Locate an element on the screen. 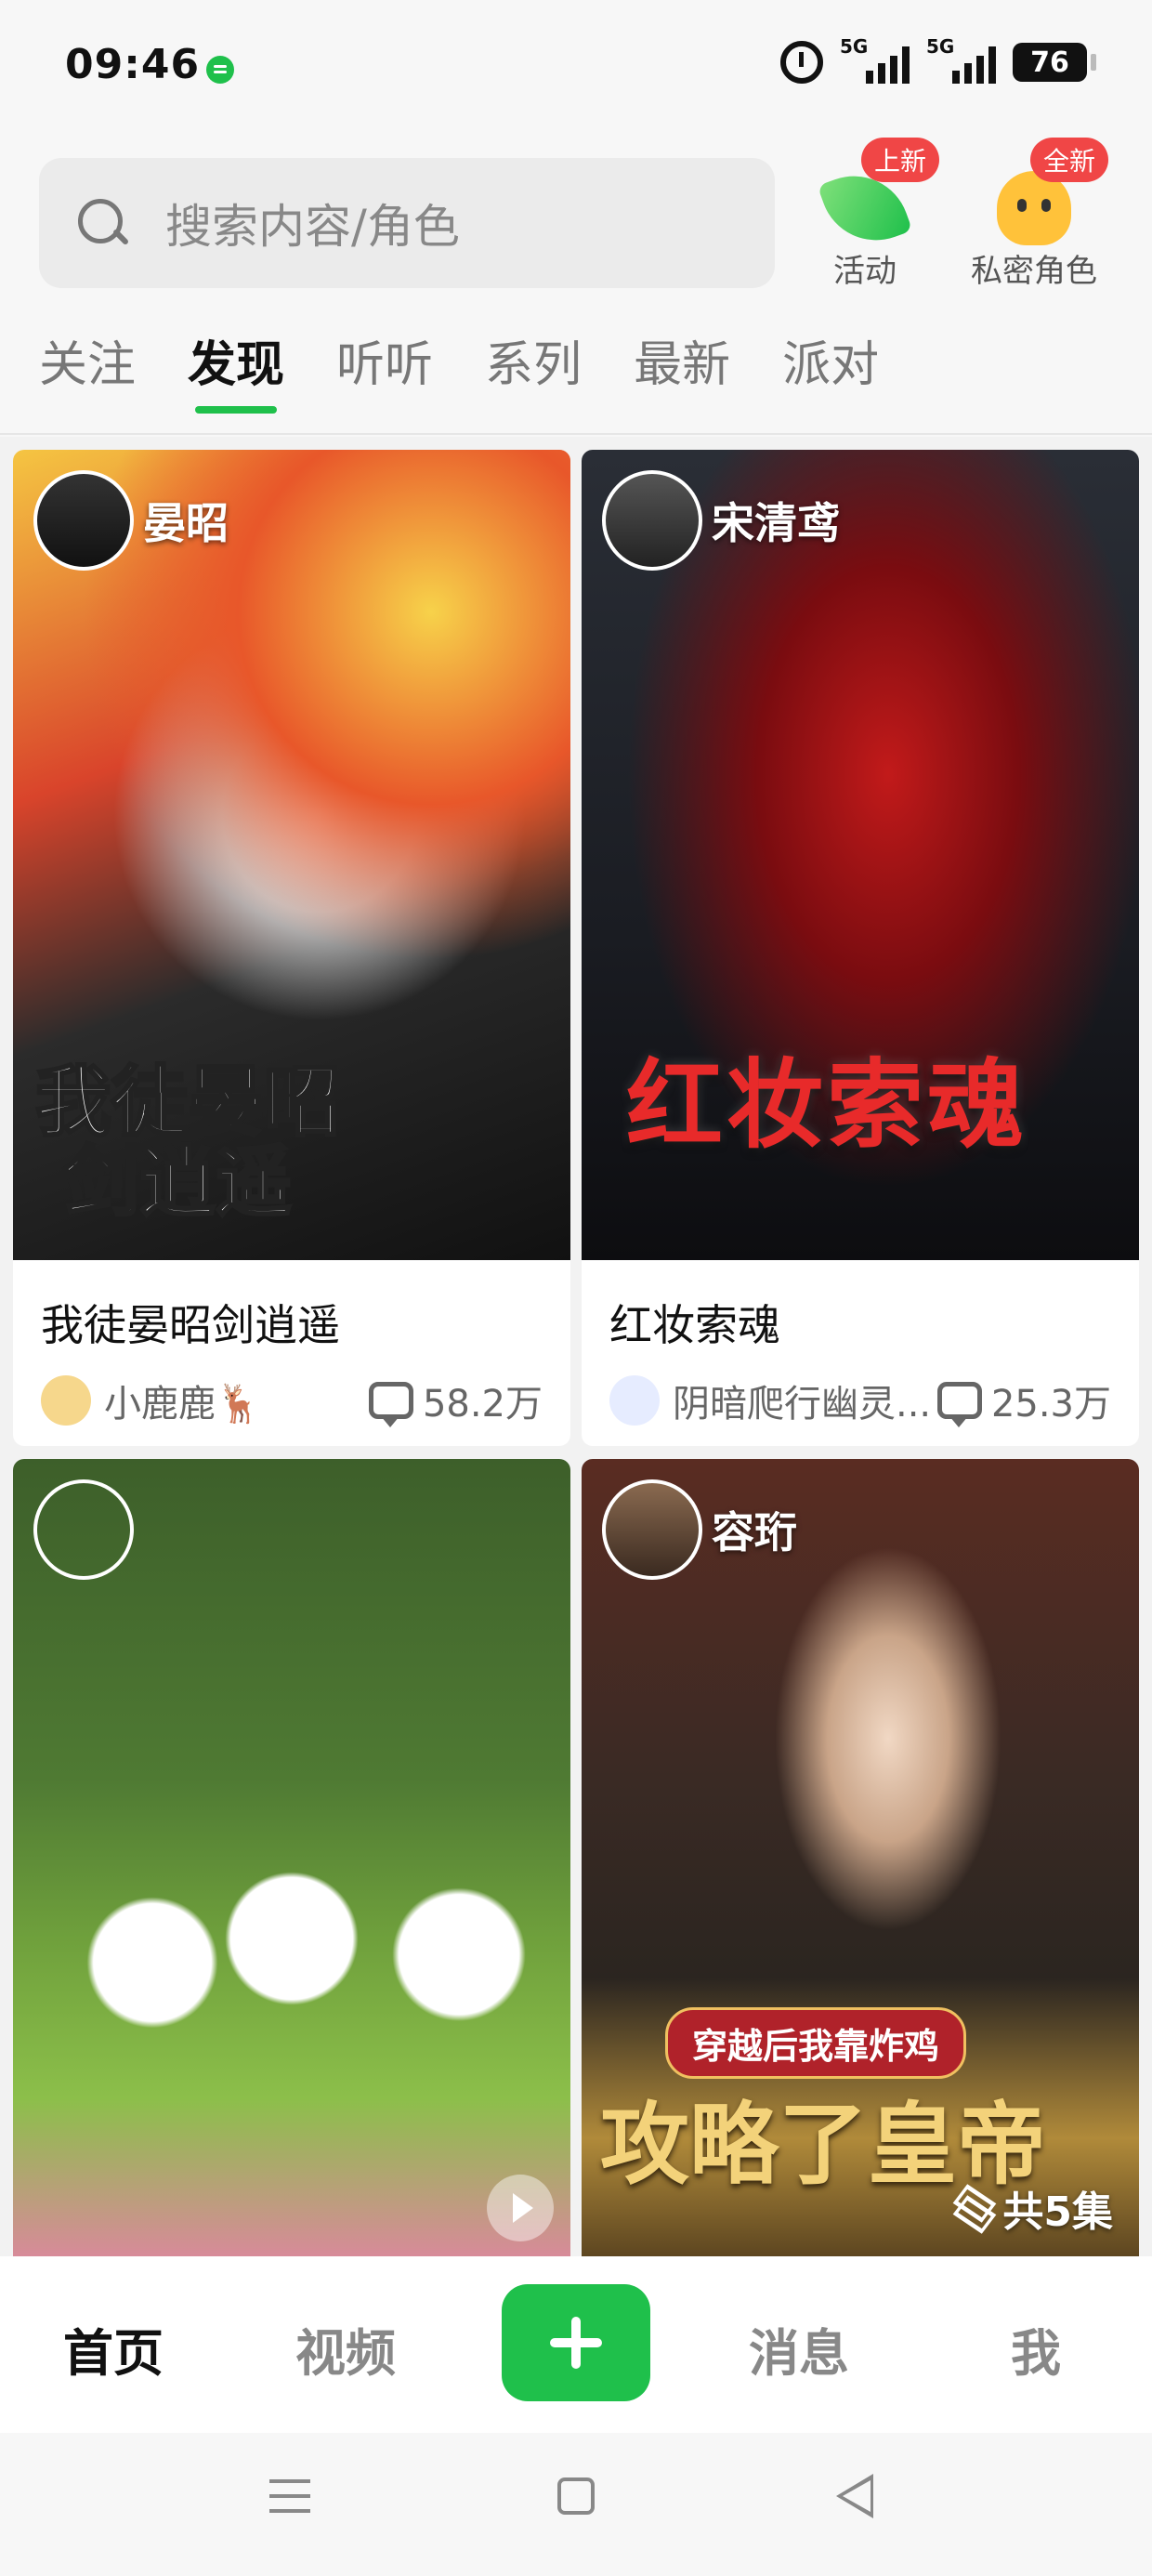  alarm-icon is located at coordinates (801, 62).